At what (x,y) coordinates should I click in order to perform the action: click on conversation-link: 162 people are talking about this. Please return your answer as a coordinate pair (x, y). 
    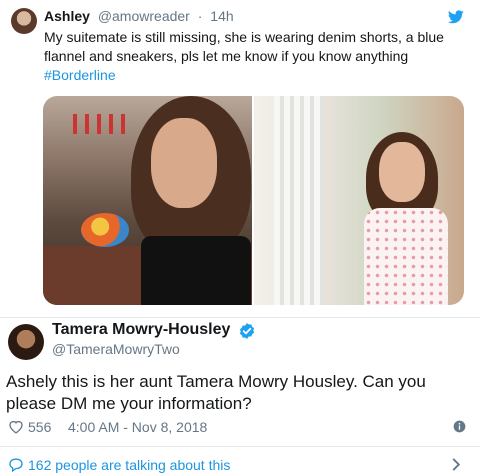
    Looking at the image, I should click on (240, 465).